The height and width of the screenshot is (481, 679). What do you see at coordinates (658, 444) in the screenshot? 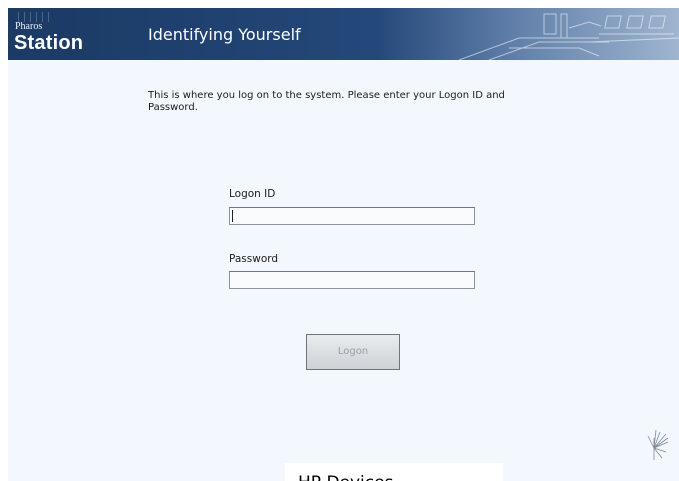
I see `sparkle-logo-icon` at bounding box center [658, 444].